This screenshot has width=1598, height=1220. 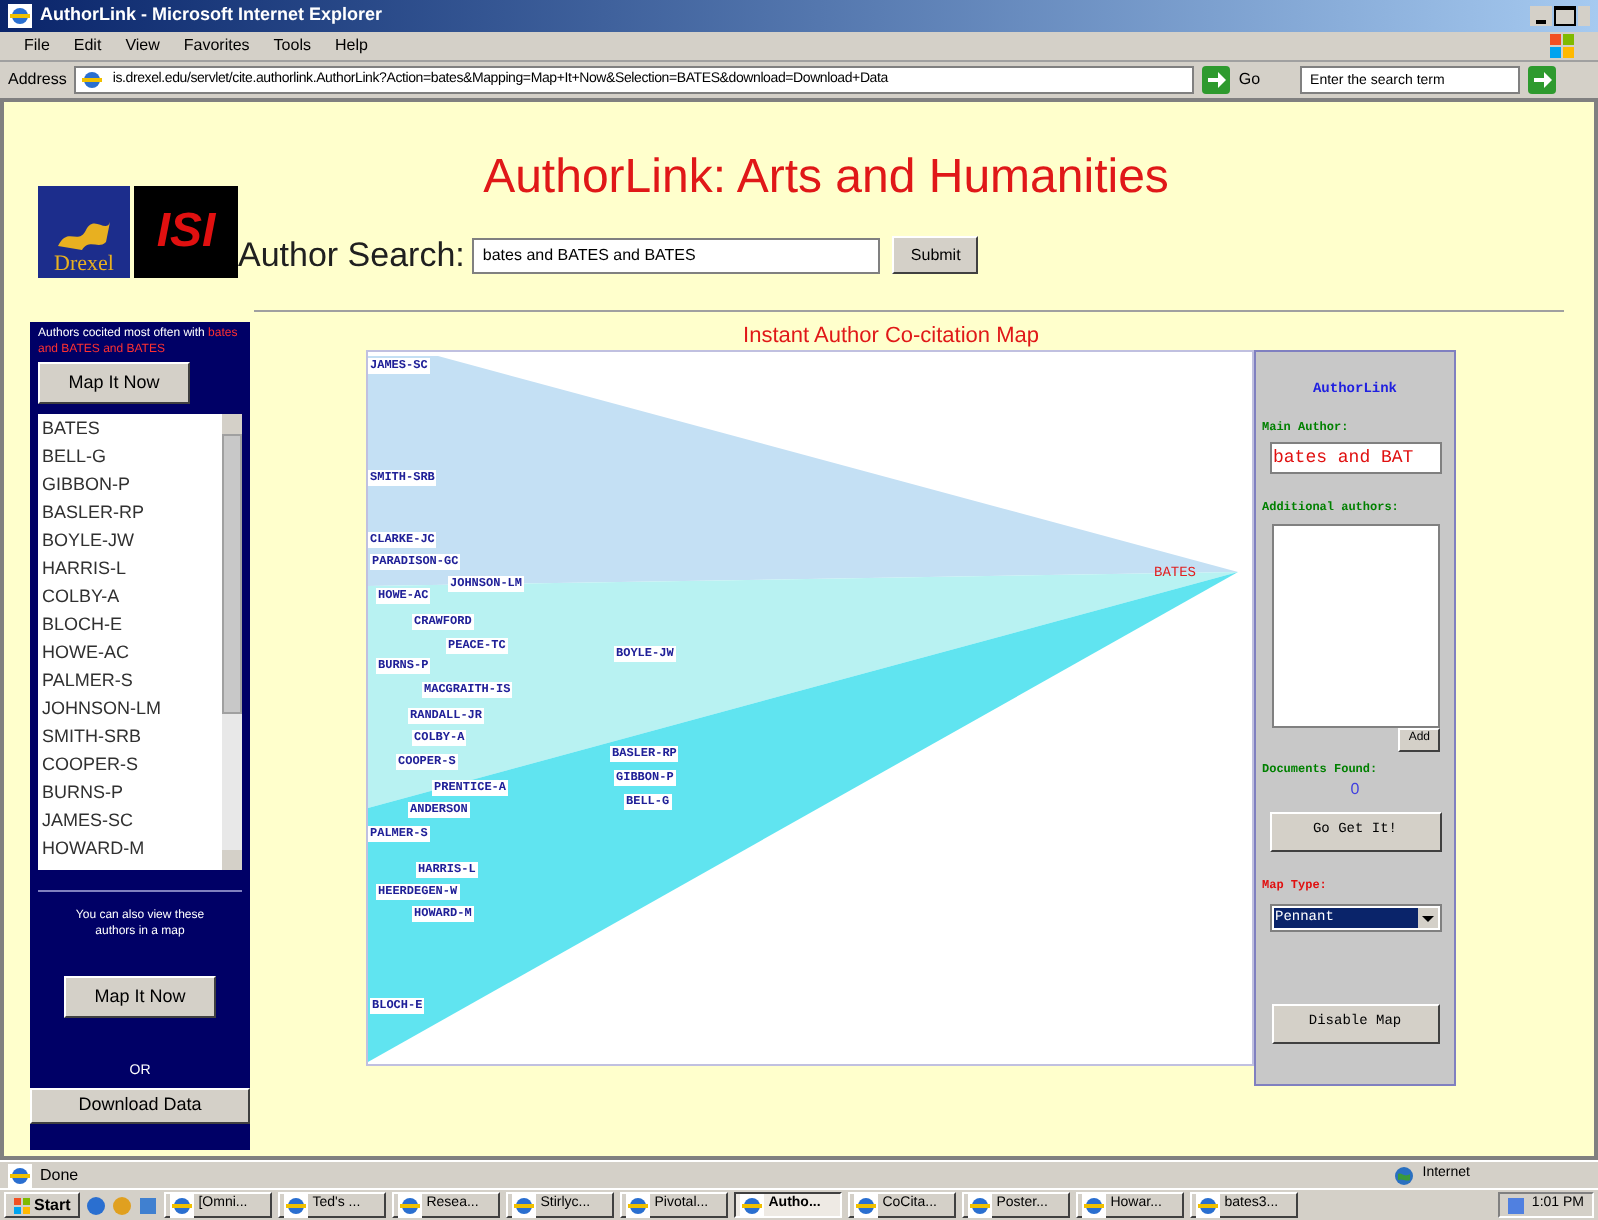 What do you see at coordinates (351, 46) in the screenshot?
I see `menu-item: Help` at bounding box center [351, 46].